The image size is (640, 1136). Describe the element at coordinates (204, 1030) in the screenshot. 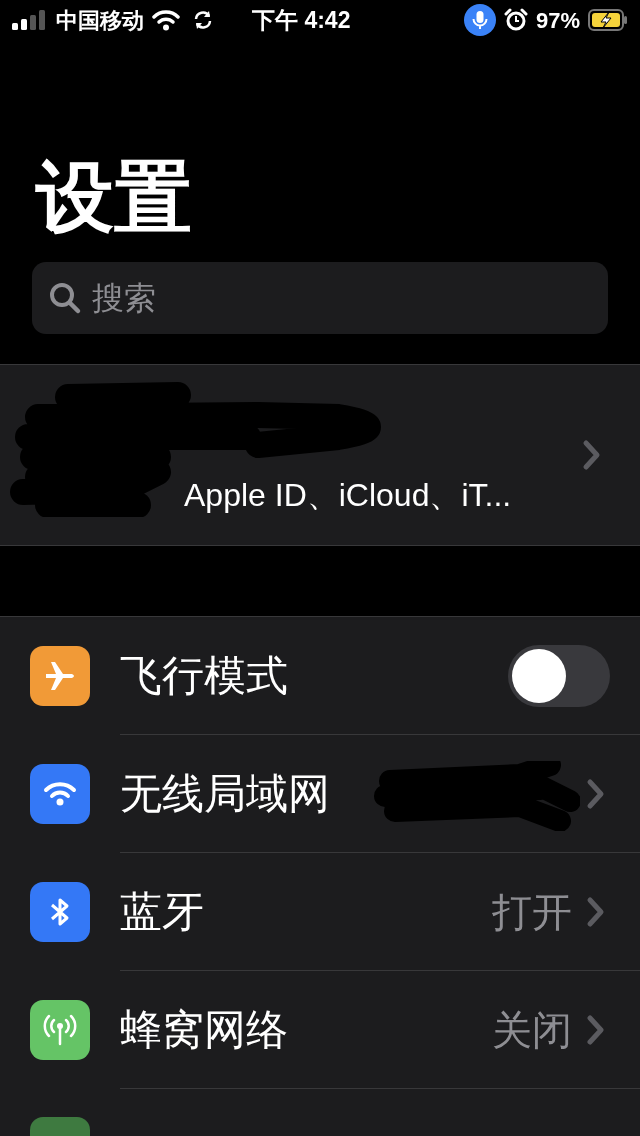

I see `setting-label: 蜂窝网络` at that location.